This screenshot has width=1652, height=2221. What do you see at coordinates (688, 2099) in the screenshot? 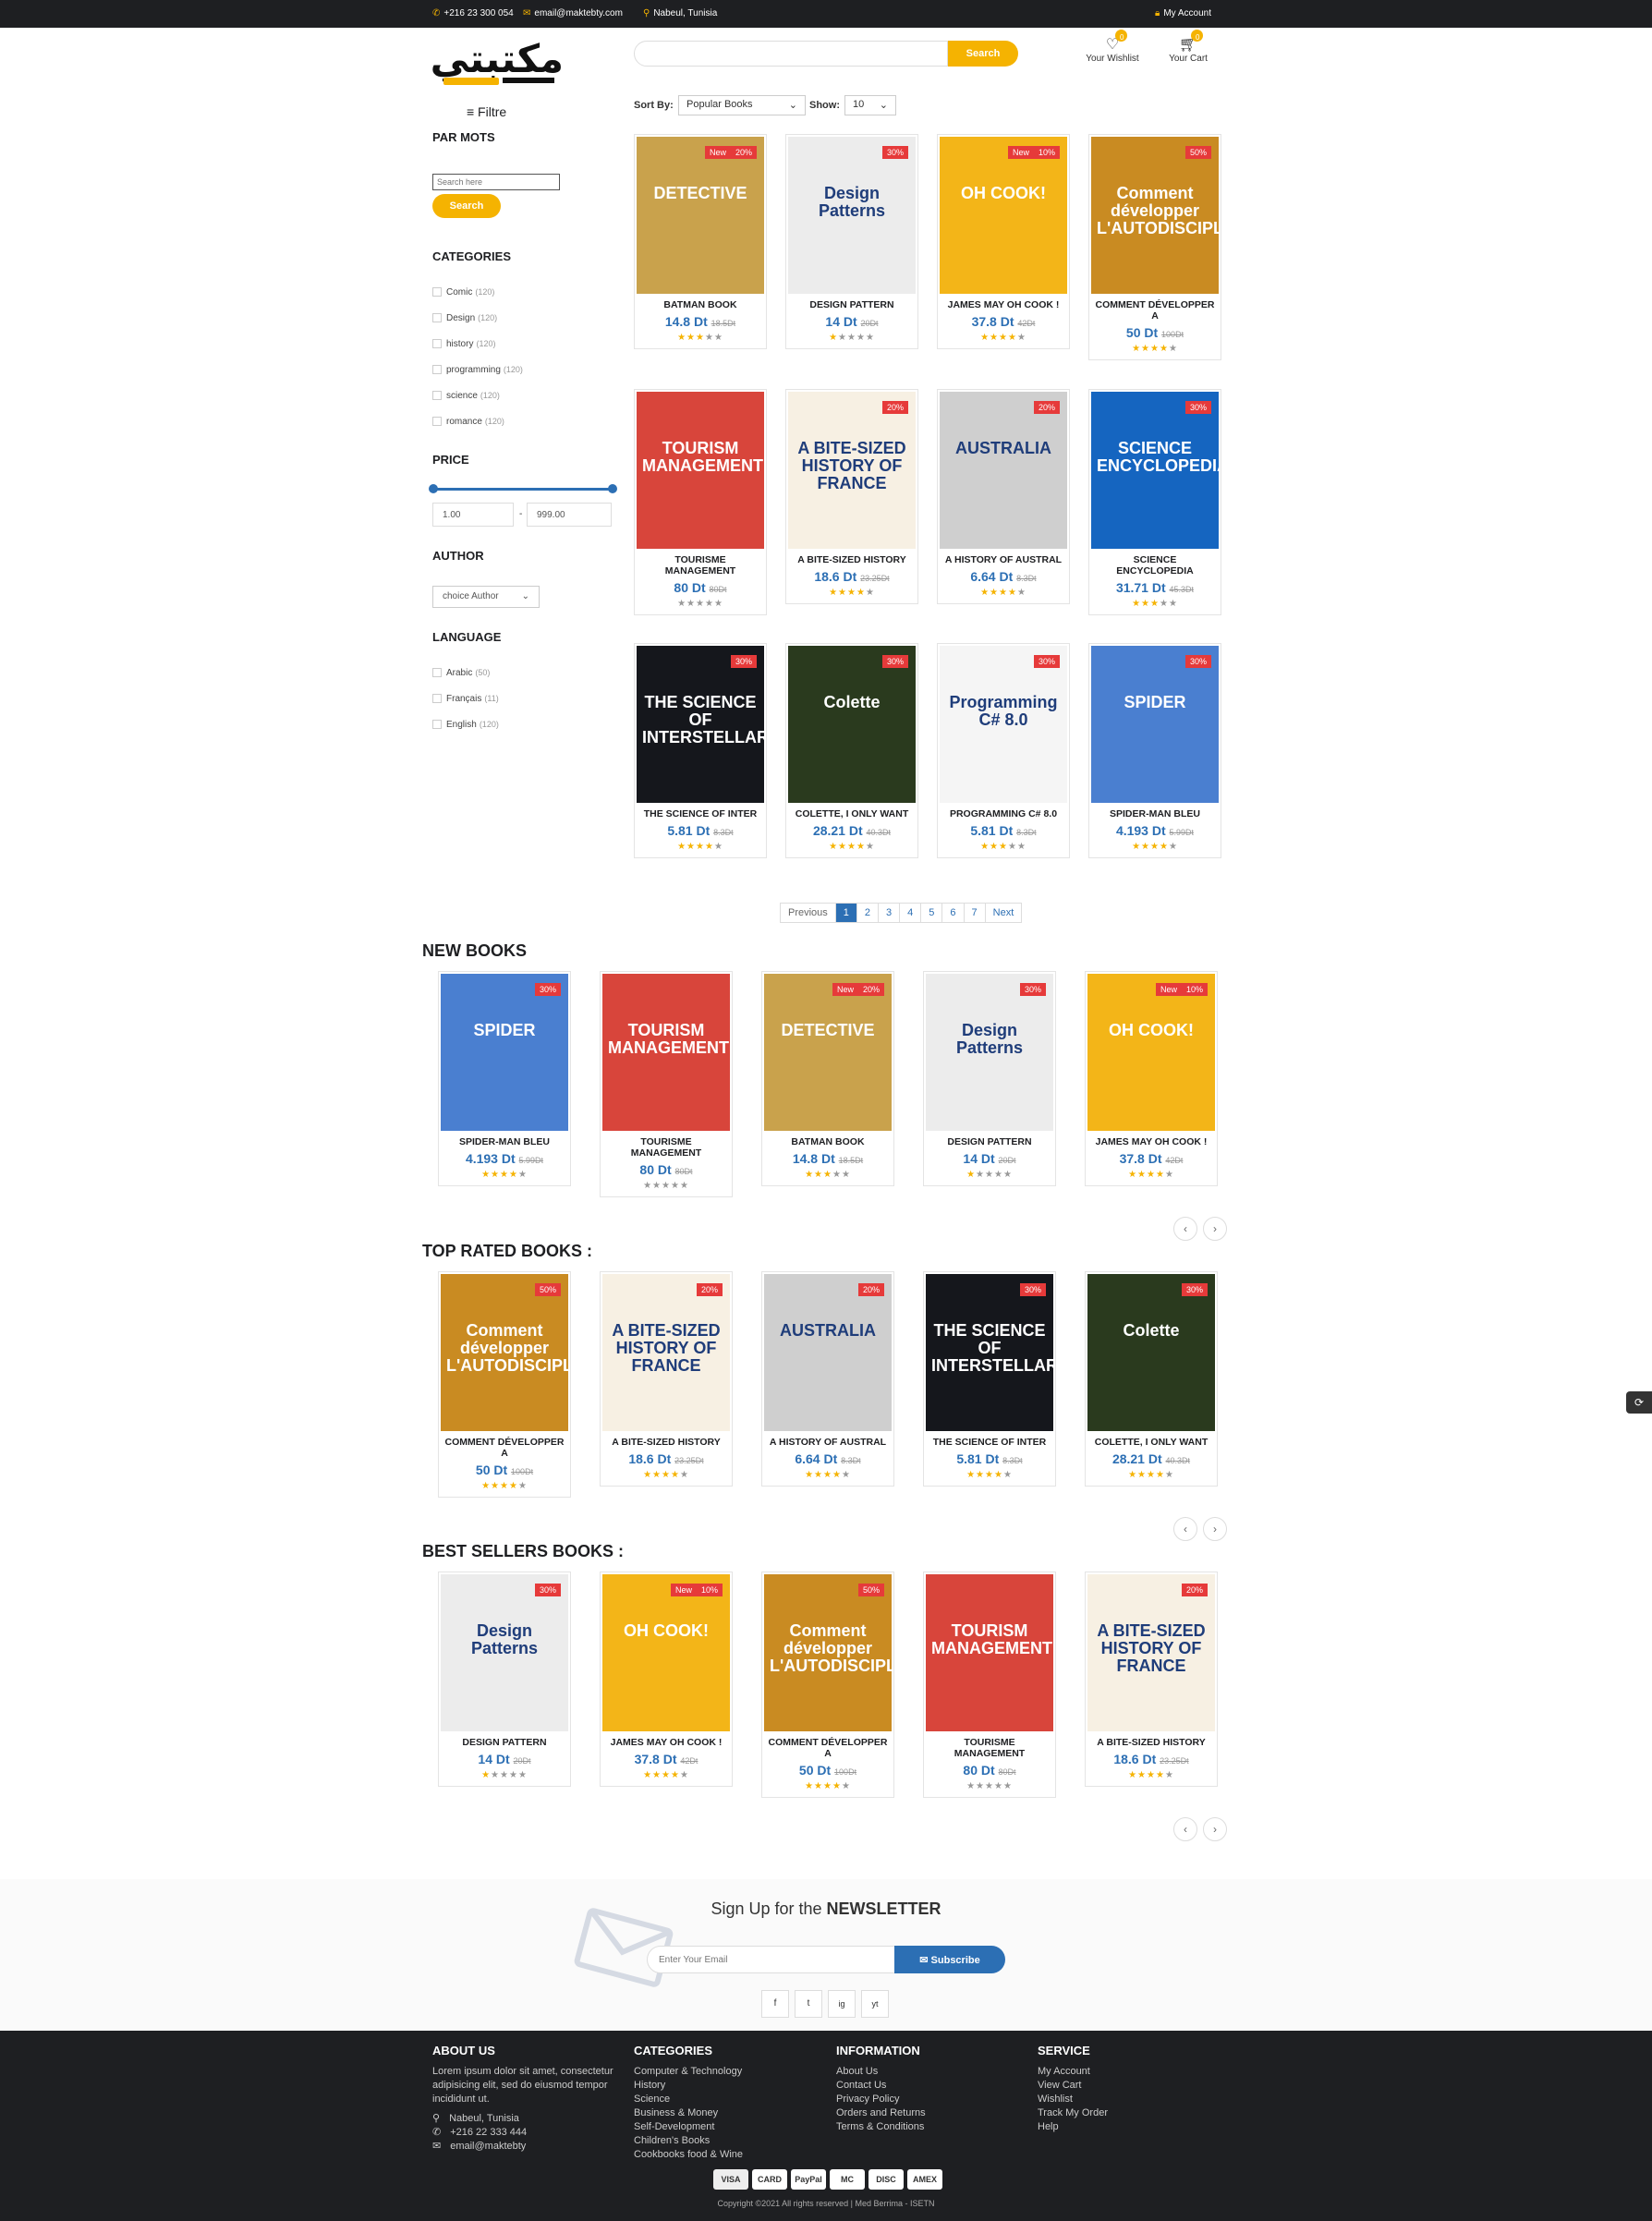
I see `footer-link: Science` at bounding box center [688, 2099].